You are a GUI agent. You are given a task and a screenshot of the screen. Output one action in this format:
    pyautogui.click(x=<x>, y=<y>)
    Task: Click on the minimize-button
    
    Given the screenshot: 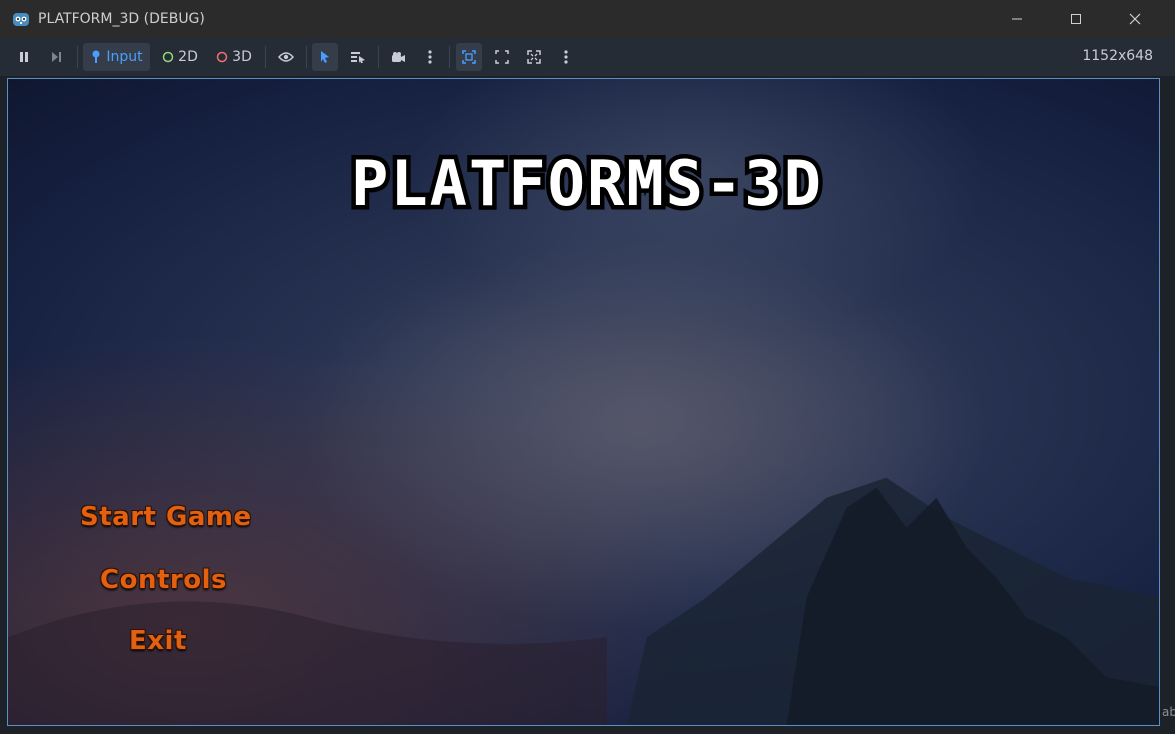 What is the action you would take?
    pyautogui.click(x=1017, y=19)
    